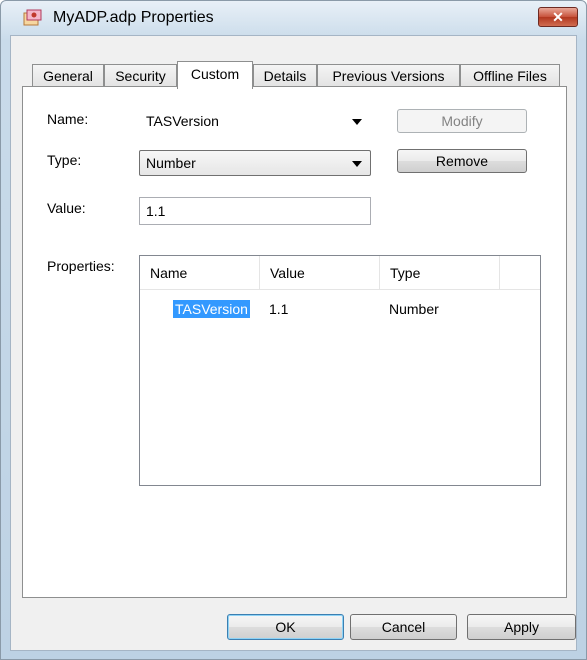  Describe the element at coordinates (32, 17) in the screenshot. I see `access-project-icon` at that location.